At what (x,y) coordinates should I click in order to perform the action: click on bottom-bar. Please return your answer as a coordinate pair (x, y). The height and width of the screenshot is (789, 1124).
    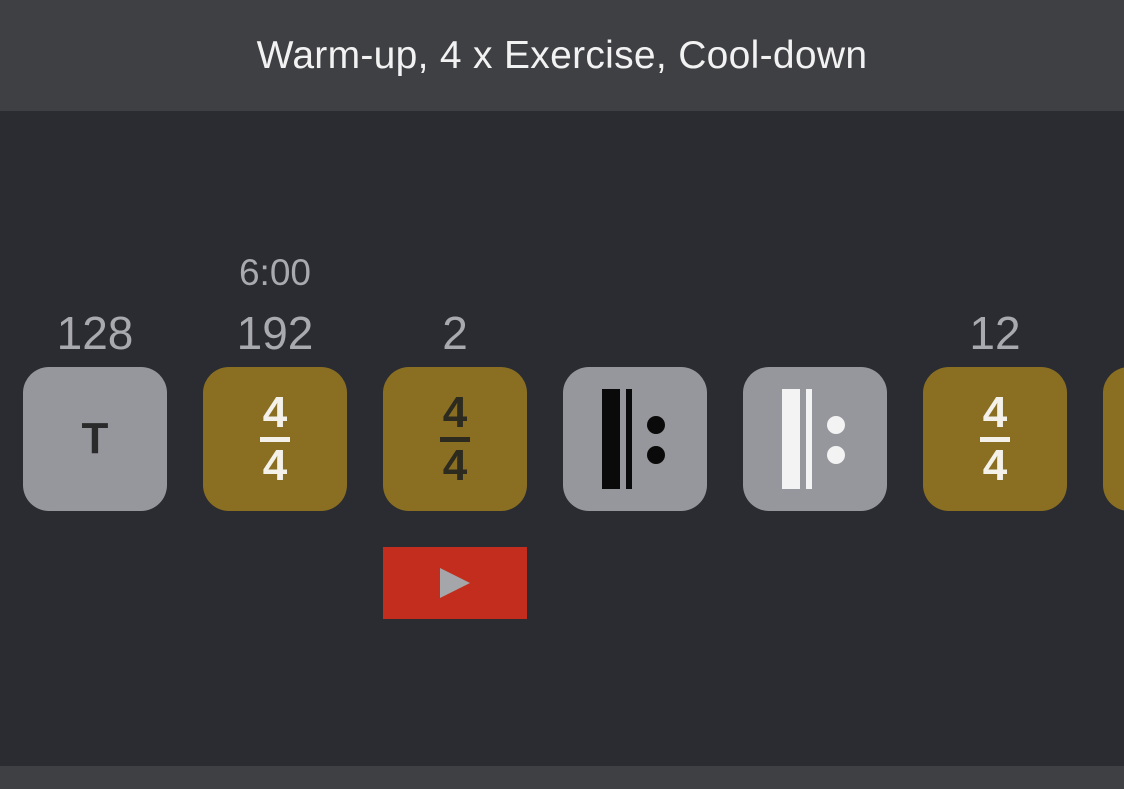
    Looking at the image, I should click on (562, 777).